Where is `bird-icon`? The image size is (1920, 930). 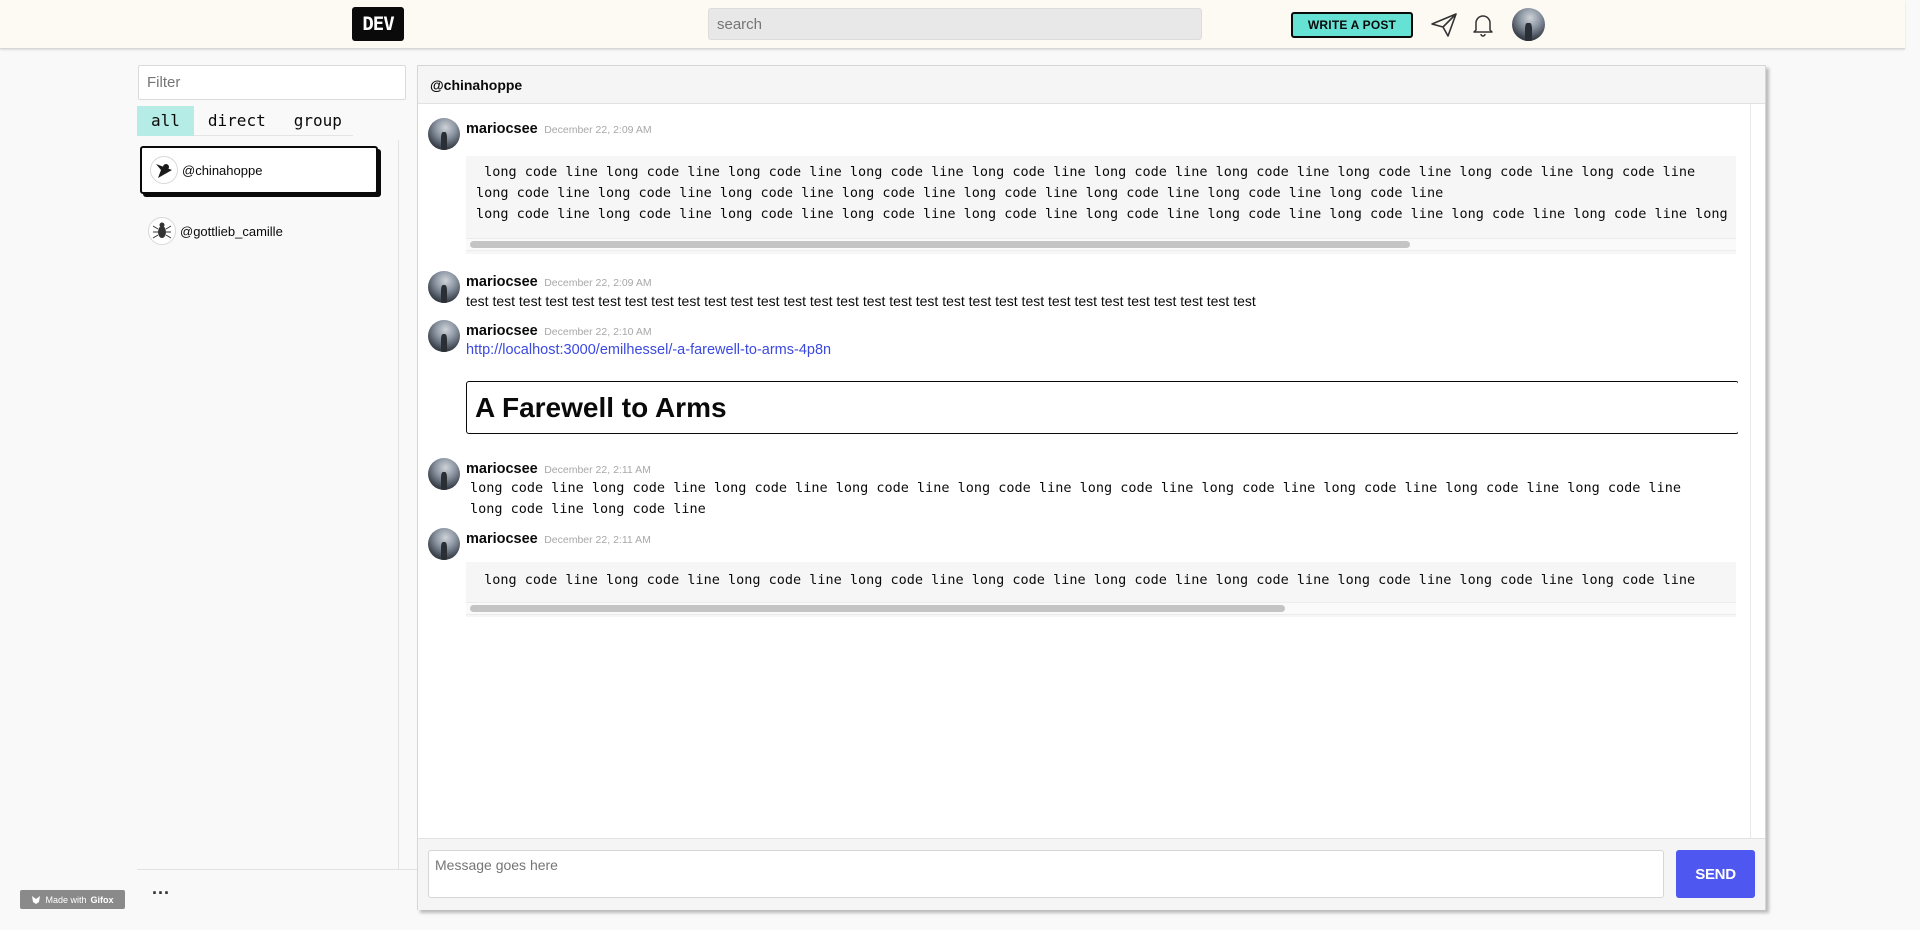 bird-icon is located at coordinates (164, 170).